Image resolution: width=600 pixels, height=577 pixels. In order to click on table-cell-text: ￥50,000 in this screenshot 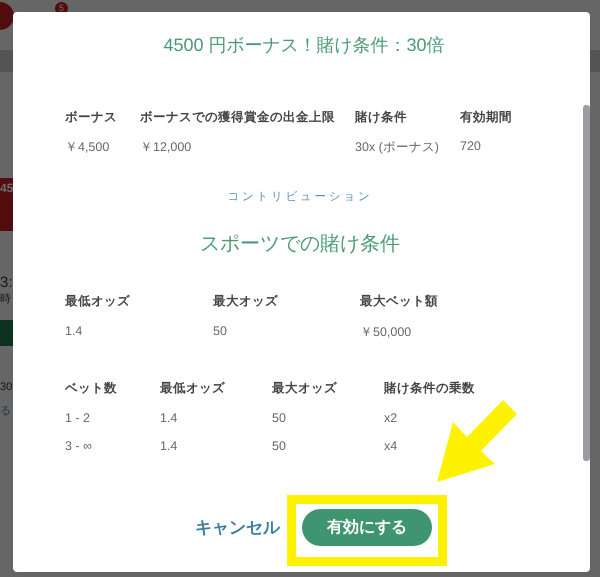, I will do `click(386, 332)`.